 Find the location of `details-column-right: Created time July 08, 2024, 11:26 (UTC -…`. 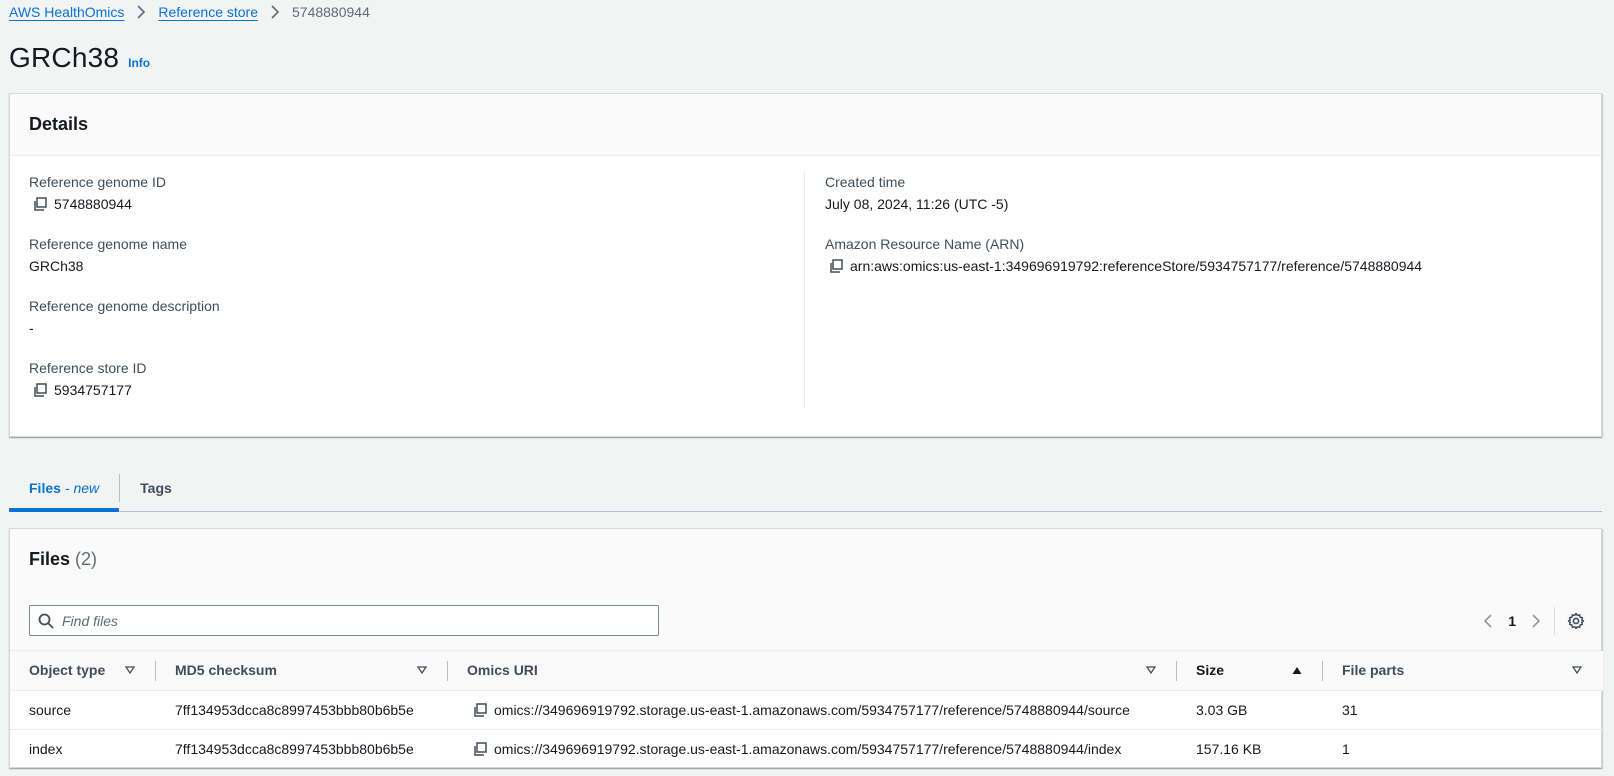

details-column-right: Created time July 08, 2024, 11:26 (UTC -… is located at coordinates (1193, 290).